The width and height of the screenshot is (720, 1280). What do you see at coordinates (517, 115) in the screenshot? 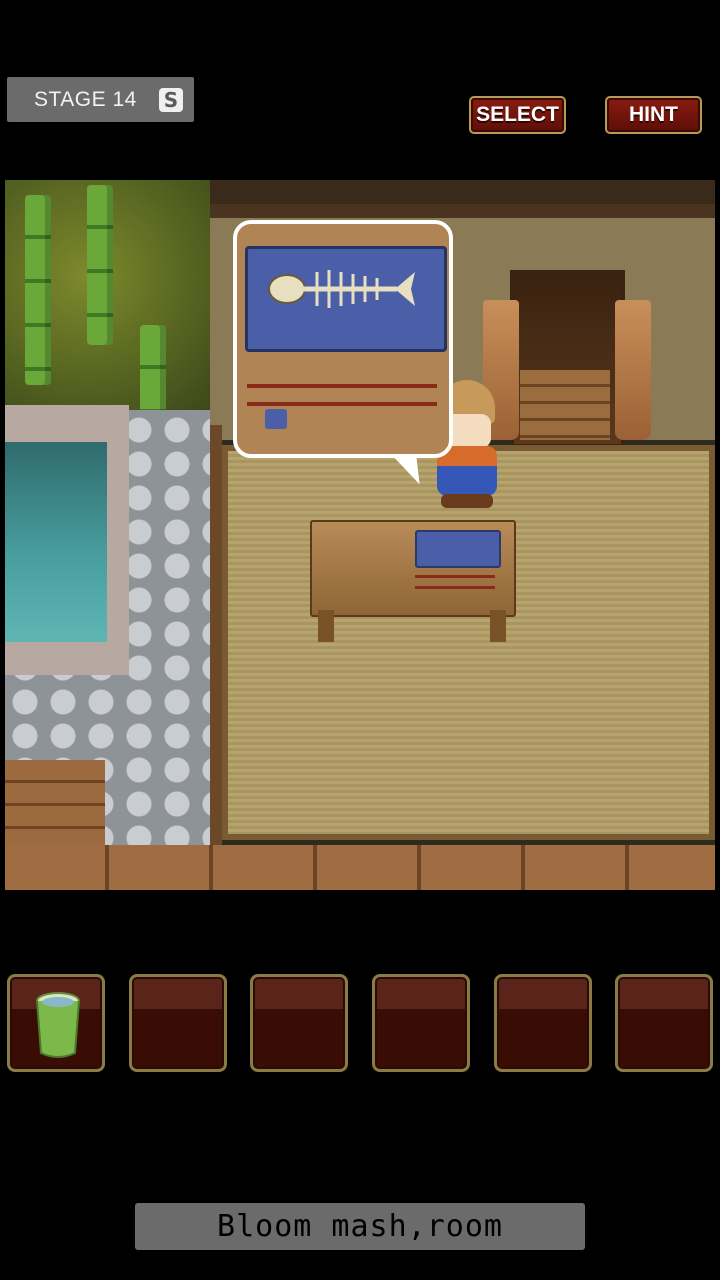
I see `select-button: SELECT` at bounding box center [517, 115].